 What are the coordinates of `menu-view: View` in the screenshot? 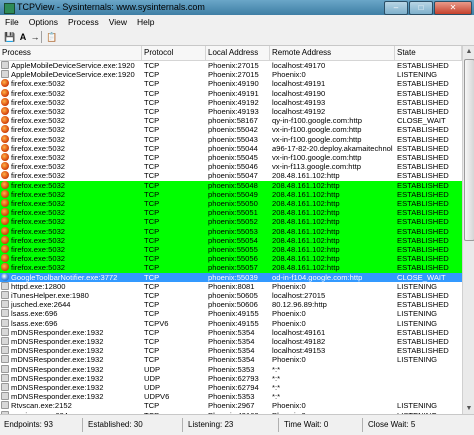 It's located at (118, 22).